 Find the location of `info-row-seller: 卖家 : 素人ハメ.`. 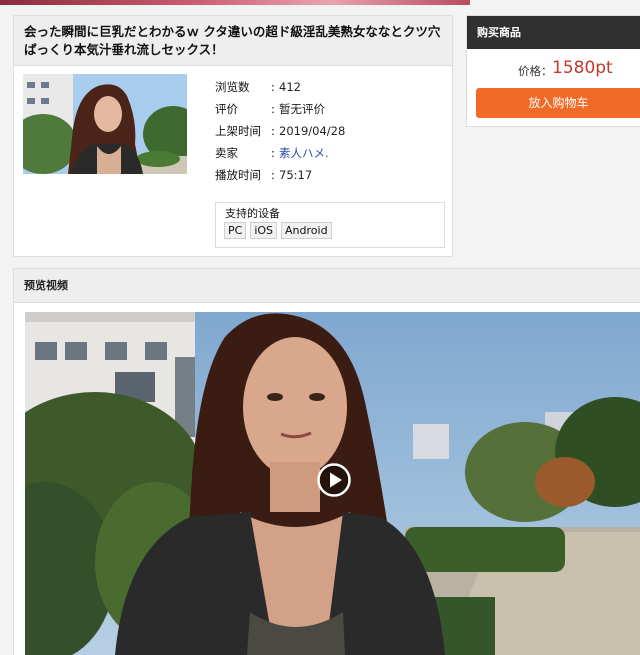

info-row-seller: 卖家 : 素人ハメ. is located at coordinates (330, 153).